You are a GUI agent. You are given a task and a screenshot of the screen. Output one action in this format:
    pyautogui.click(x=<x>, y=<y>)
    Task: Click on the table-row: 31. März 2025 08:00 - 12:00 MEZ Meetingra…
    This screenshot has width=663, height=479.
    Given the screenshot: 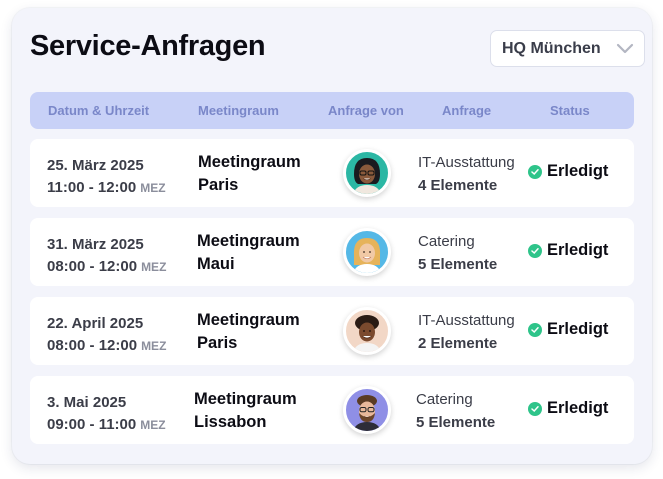 What is the action you would take?
    pyautogui.click(x=332, y=252)
    